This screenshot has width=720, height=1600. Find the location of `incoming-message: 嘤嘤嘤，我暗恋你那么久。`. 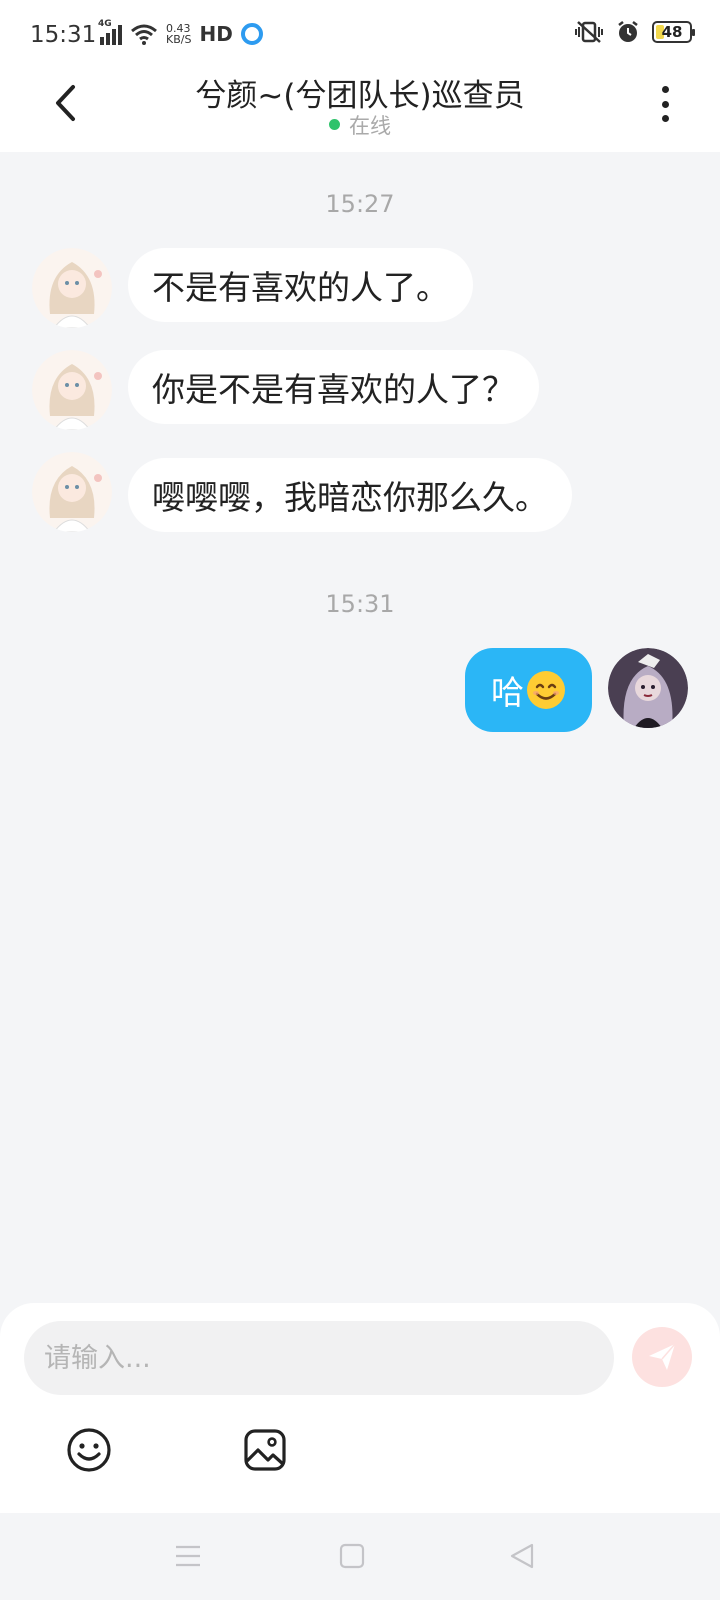

incoming-message: 嘤嘤嘤，我暗恋你那么久。 is located at coordinates (350, 495).